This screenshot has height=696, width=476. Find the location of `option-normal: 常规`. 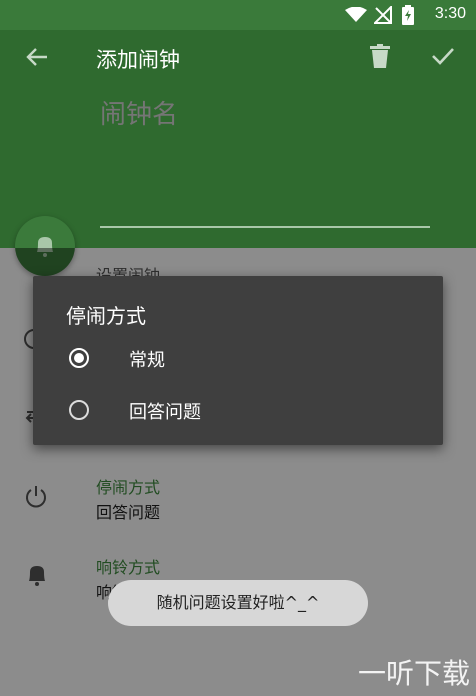

option-normal: 常规 is located at coordinates (238, 358).